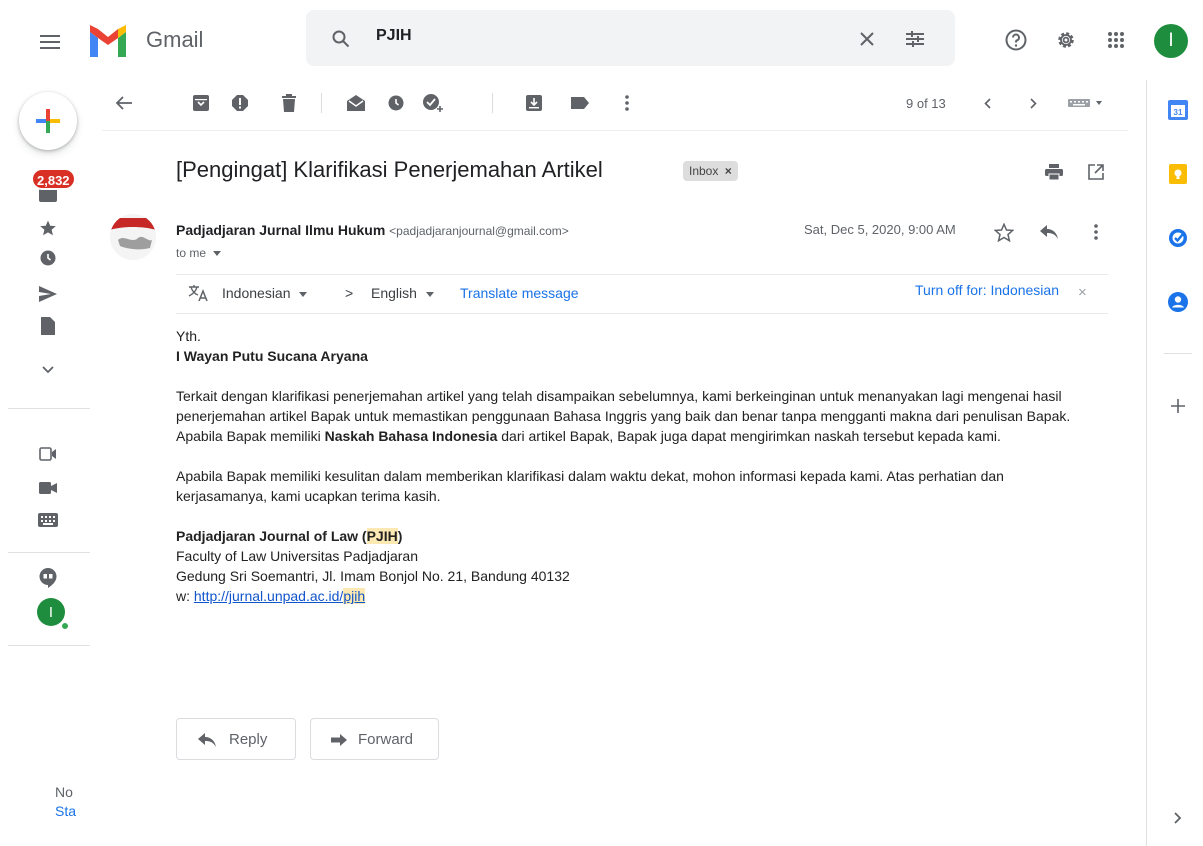 This screenshot has width=1203, height=846. Describe the element at coordinates (1178, 818) in the screenshot. I see `show-side-panel-chevron-icon` at that location.